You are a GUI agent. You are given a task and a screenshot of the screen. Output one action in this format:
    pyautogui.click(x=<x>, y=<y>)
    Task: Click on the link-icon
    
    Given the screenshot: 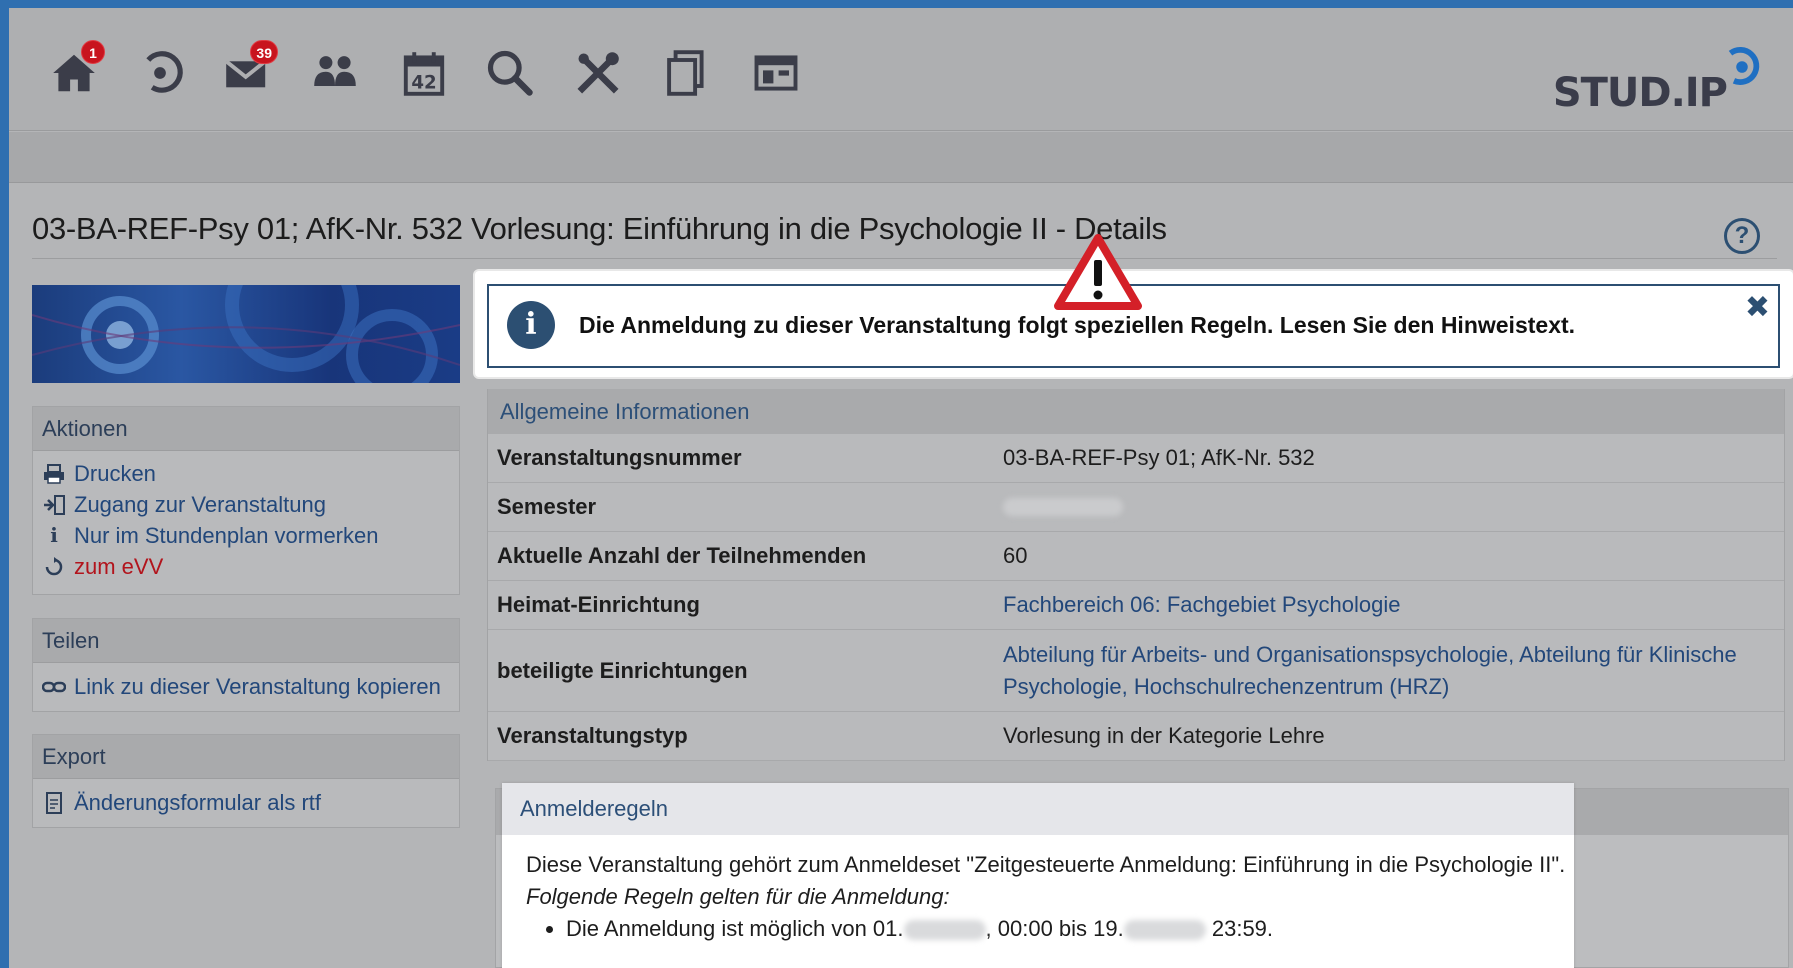 What is the action you would take?
    pyautogui.click(x=54, y=687)
    